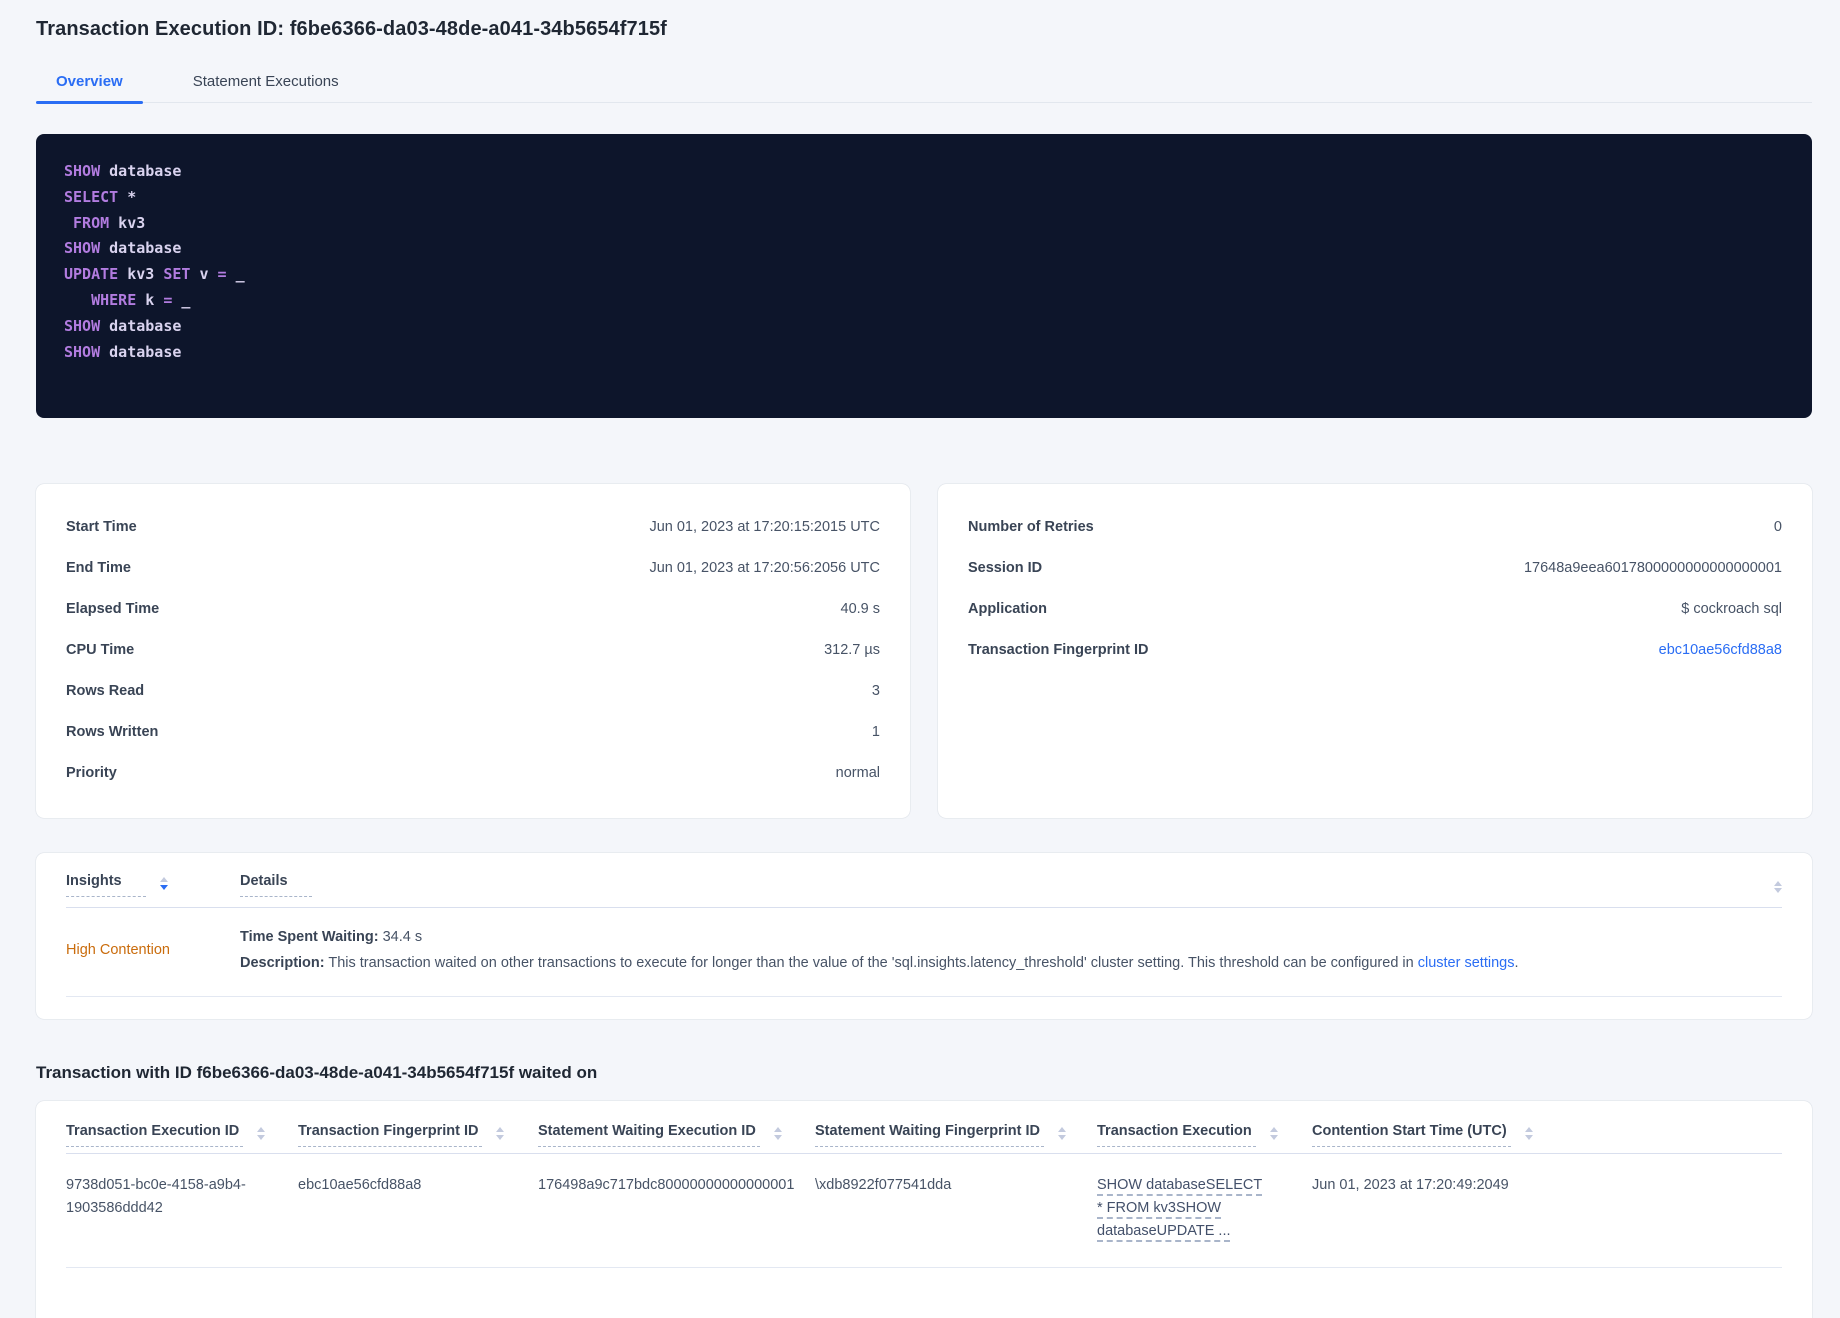 The width and height of the screenshot is (1840, 1318). I want to click on summary-row: Rows Read 3, so click(473, 690).